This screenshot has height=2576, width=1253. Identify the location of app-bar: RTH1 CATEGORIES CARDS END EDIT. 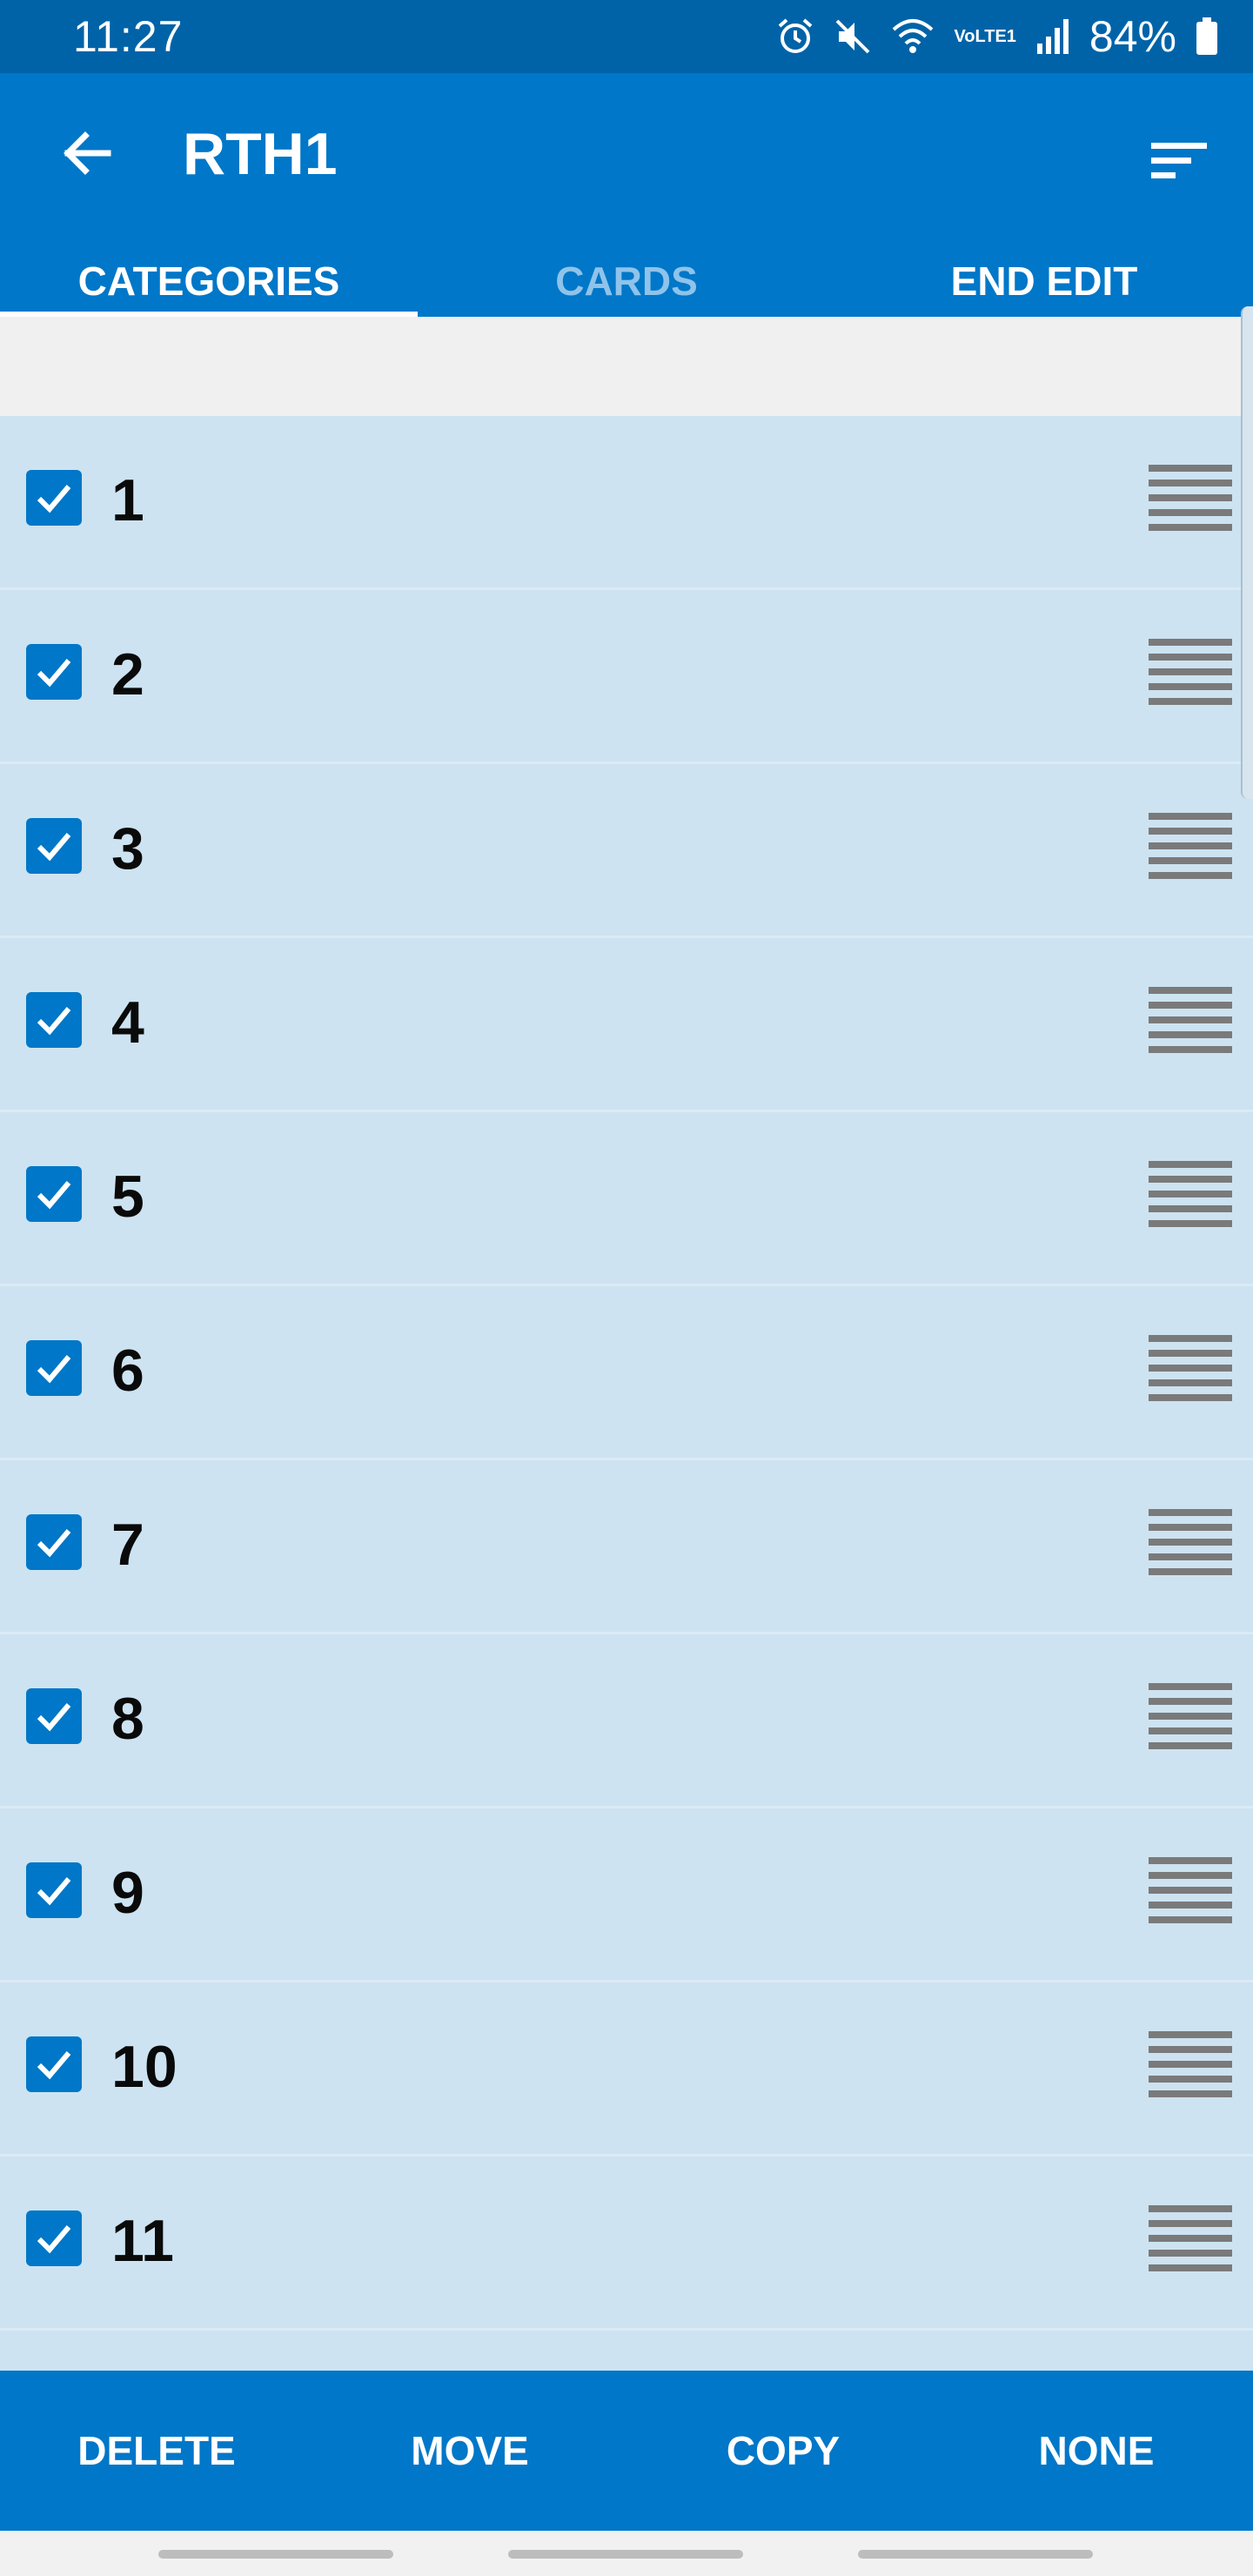
(626, 195).